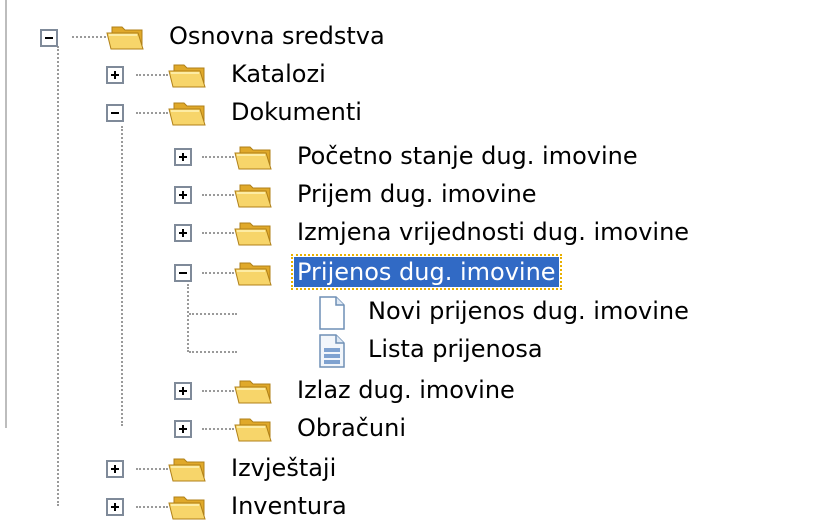  Describe the element at coordinates (284, 468) in the screenshot. I see `tree-node-label: Izvještaji` at that location.